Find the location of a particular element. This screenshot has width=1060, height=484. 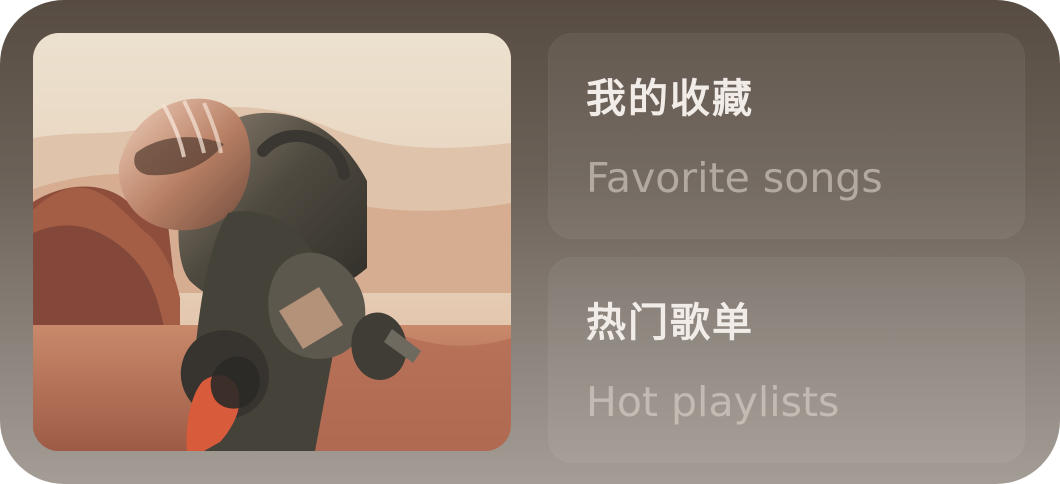

favorite-songs-title: 我的收藏 is located at coordinates (670, 99).